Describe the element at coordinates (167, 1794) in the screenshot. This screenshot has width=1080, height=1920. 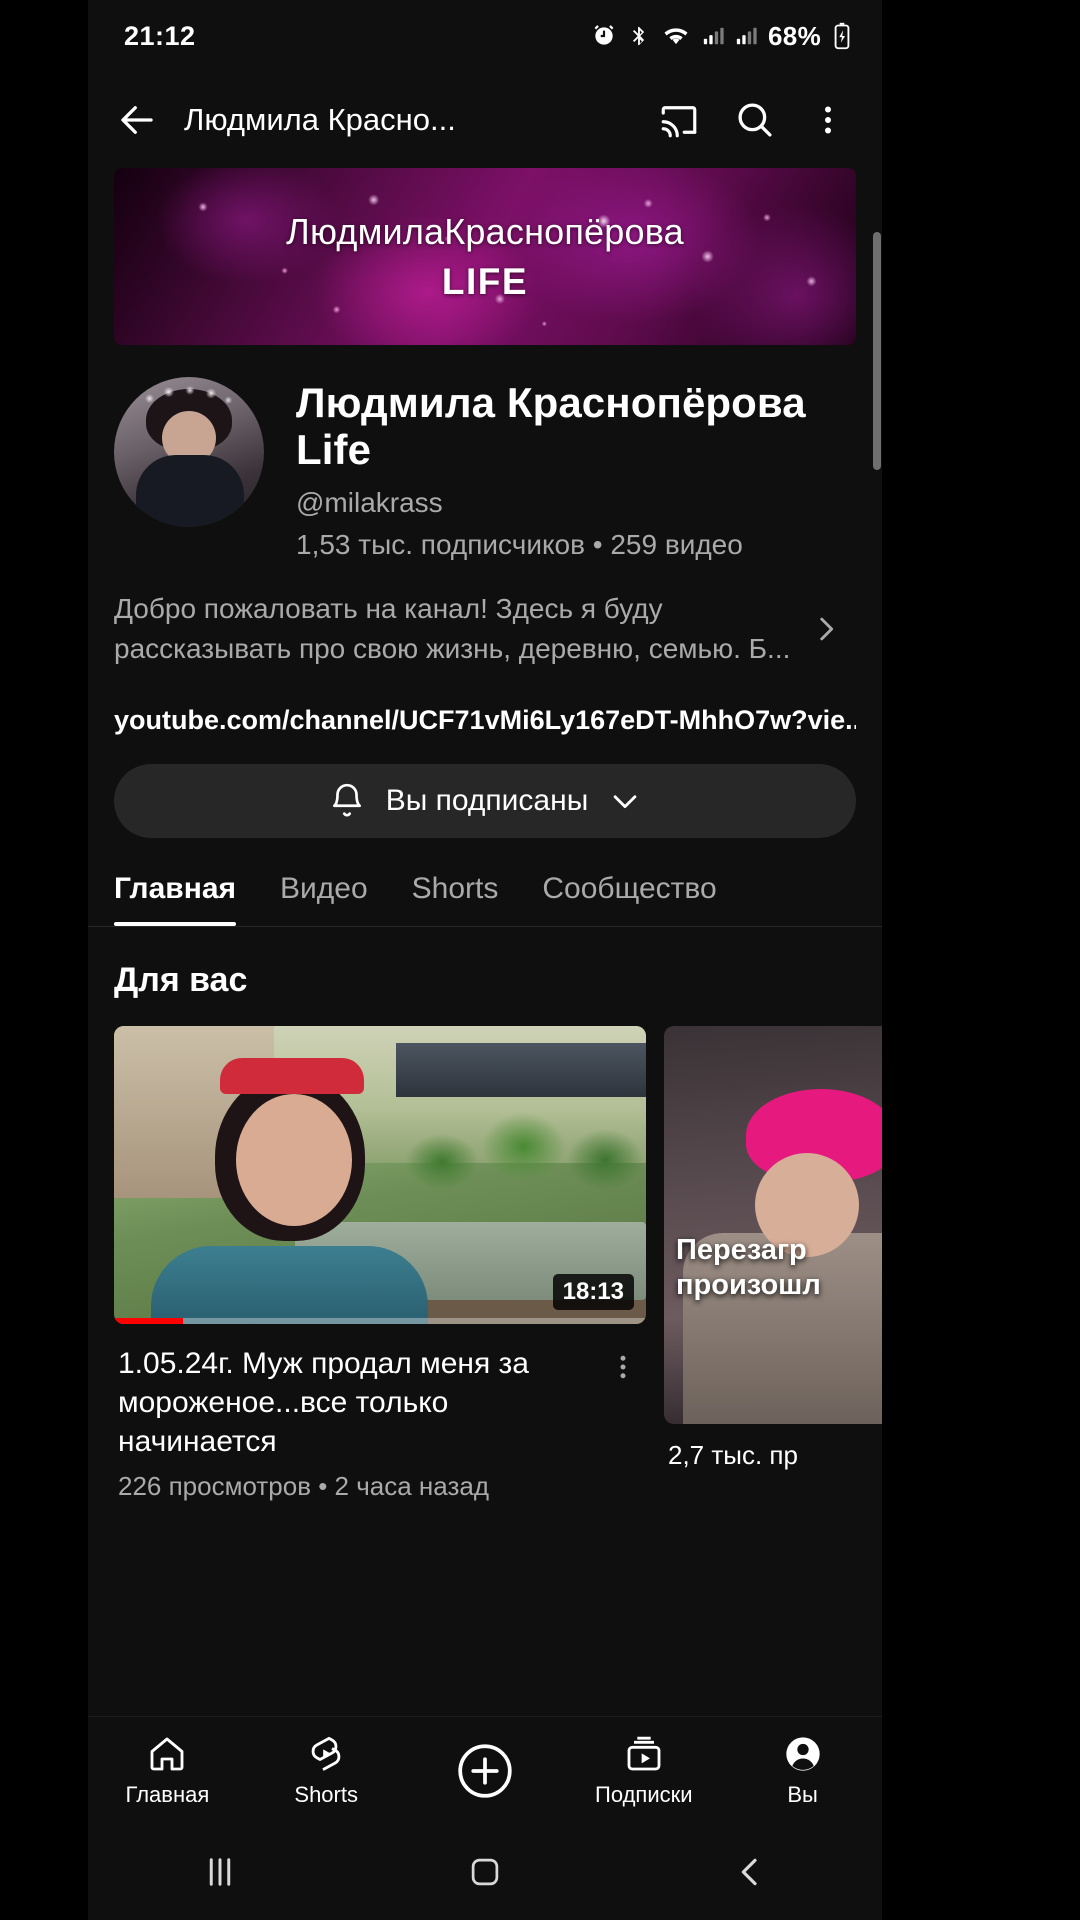
I see `nav-home-label: Главная` at that location.